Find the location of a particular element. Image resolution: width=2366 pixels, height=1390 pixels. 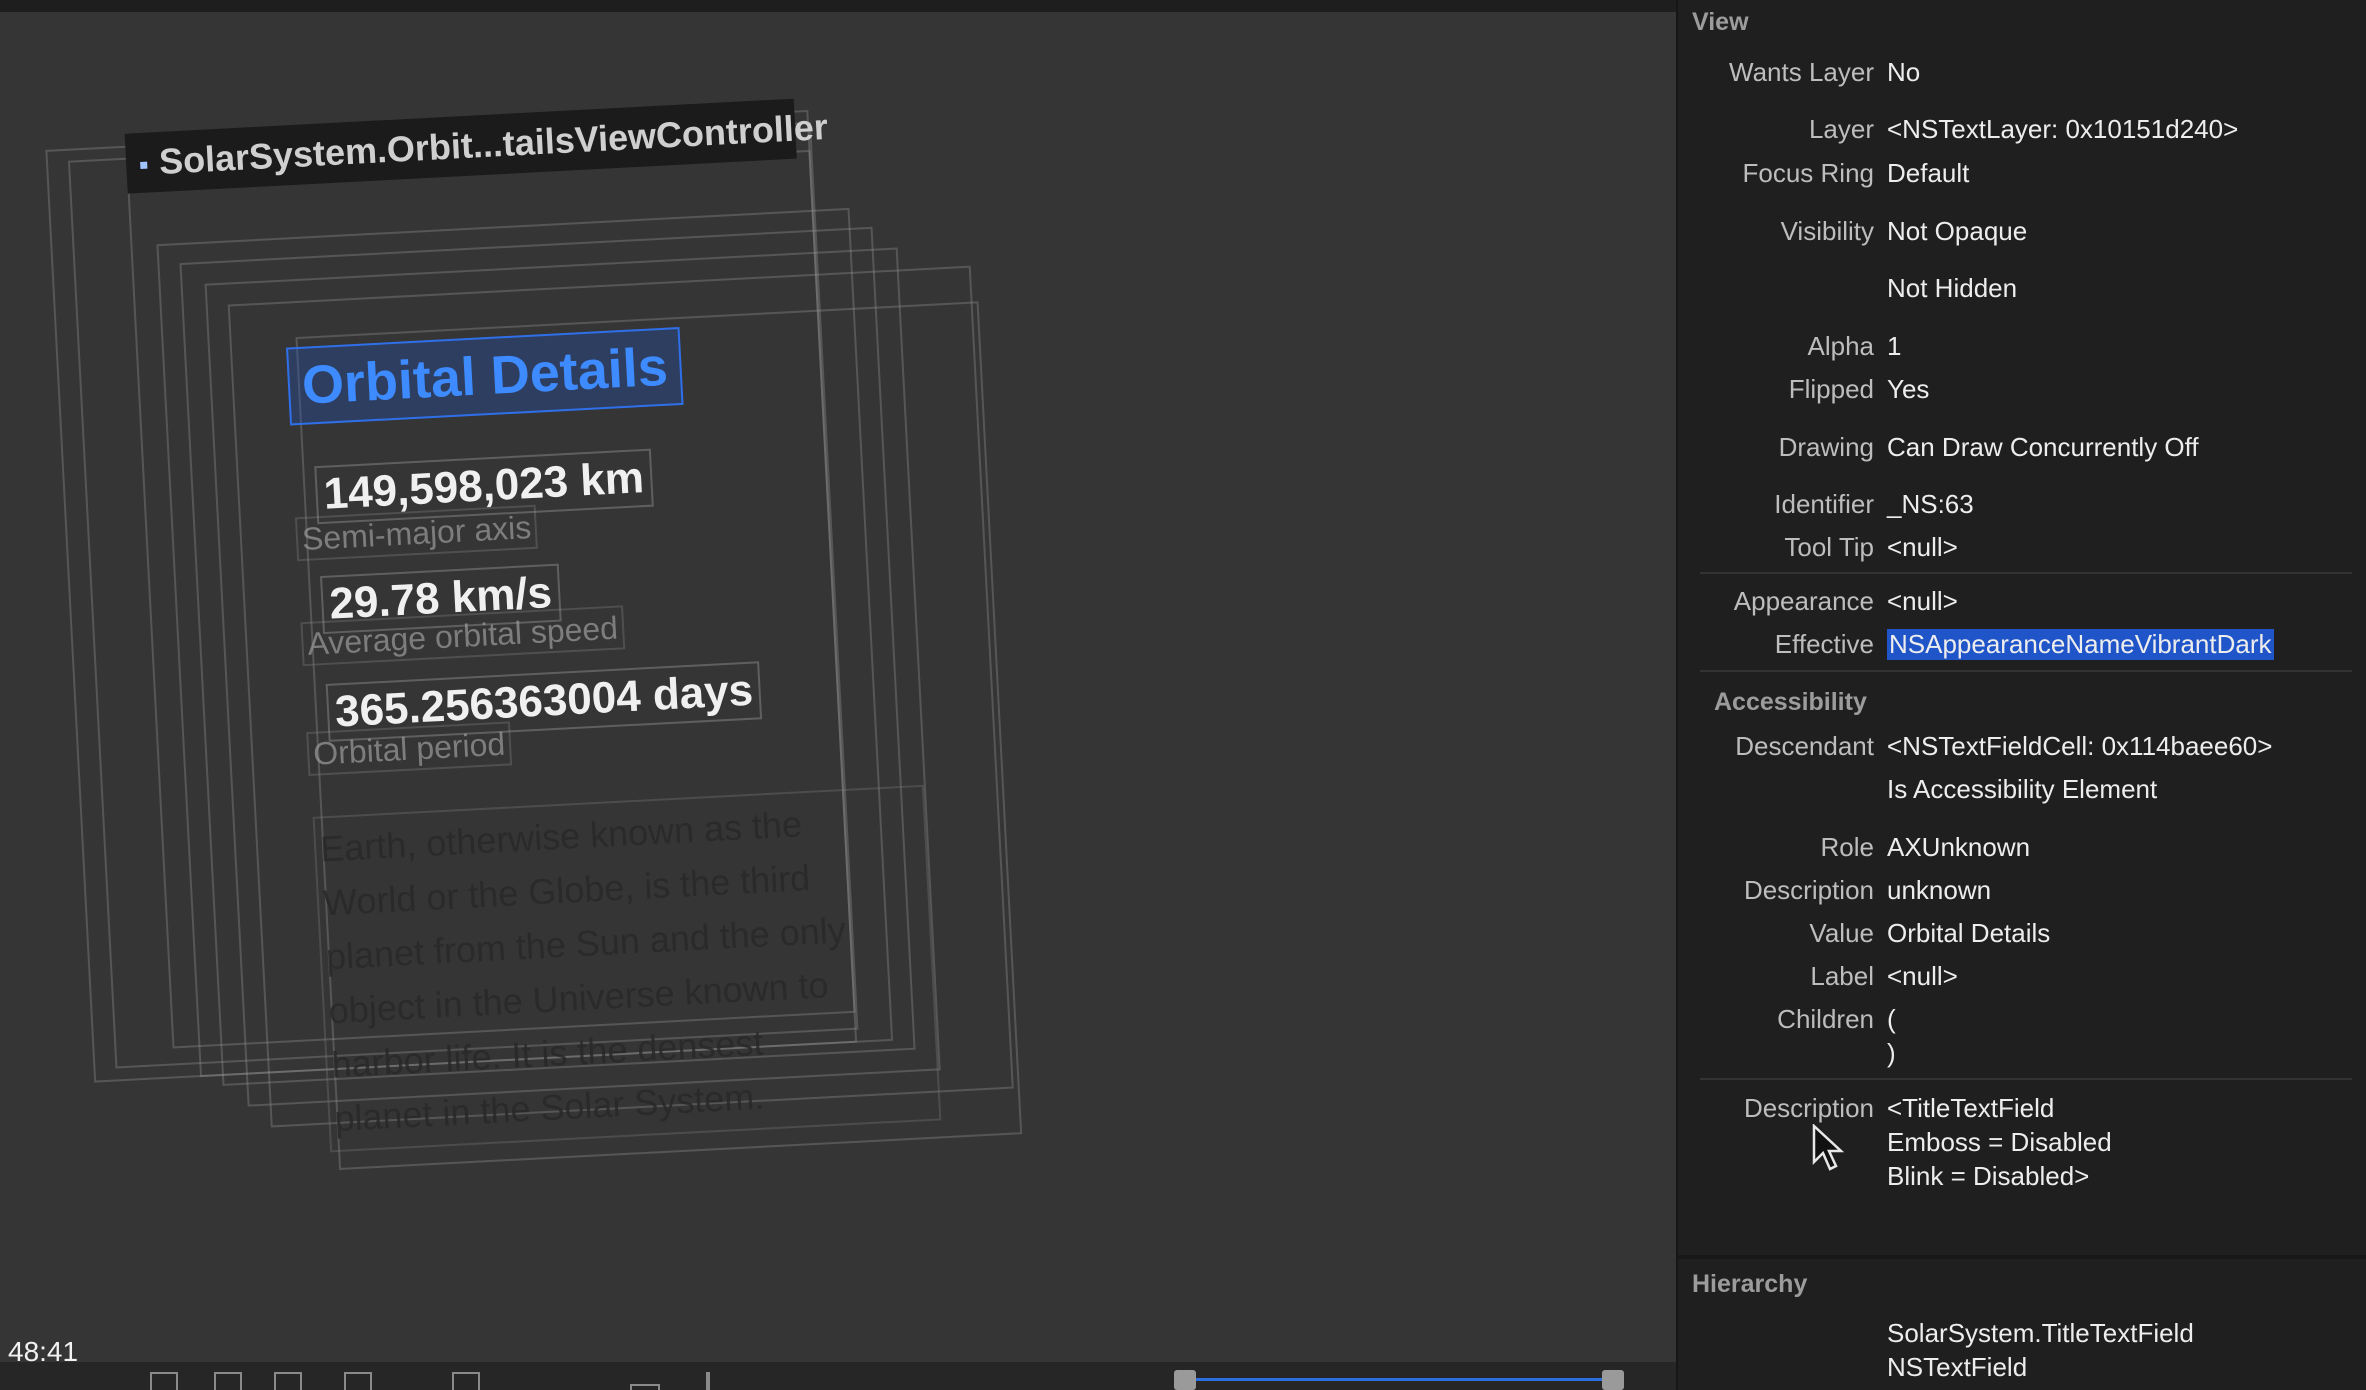

children-key: Children is located at coordinates (1825, 1019).